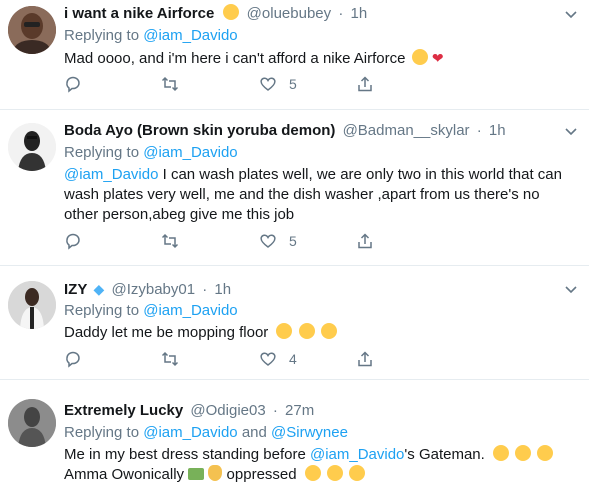 The height and width of the screenshot is (490, 589). Describe the element at coordinates (259, 474) in the screenshot. I see `tweet-body: oppressed` at that location.